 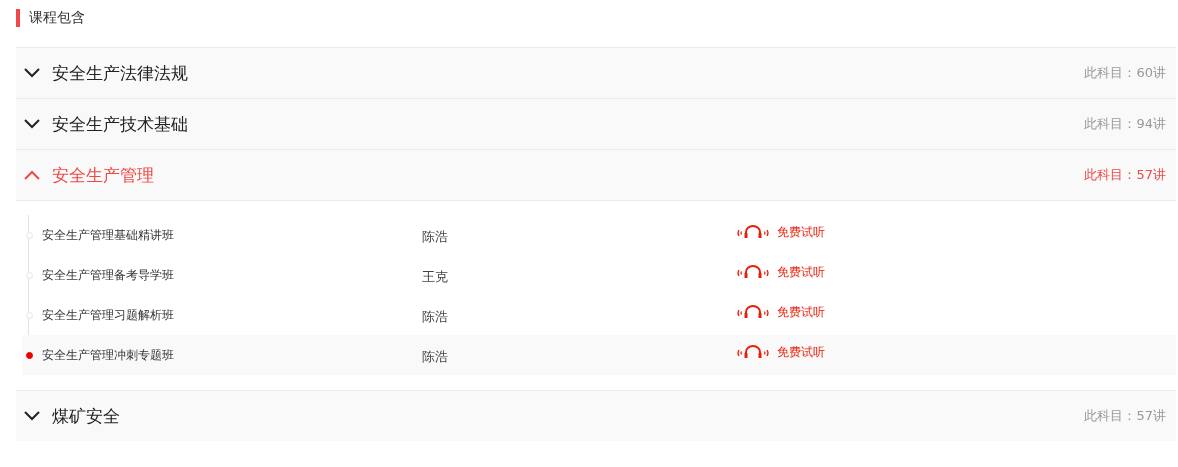 What do you see at coordinates (120, 124) in the screenshot?
I see `subject-title: 安全生产技术基础` at bounding box center [120, 124].